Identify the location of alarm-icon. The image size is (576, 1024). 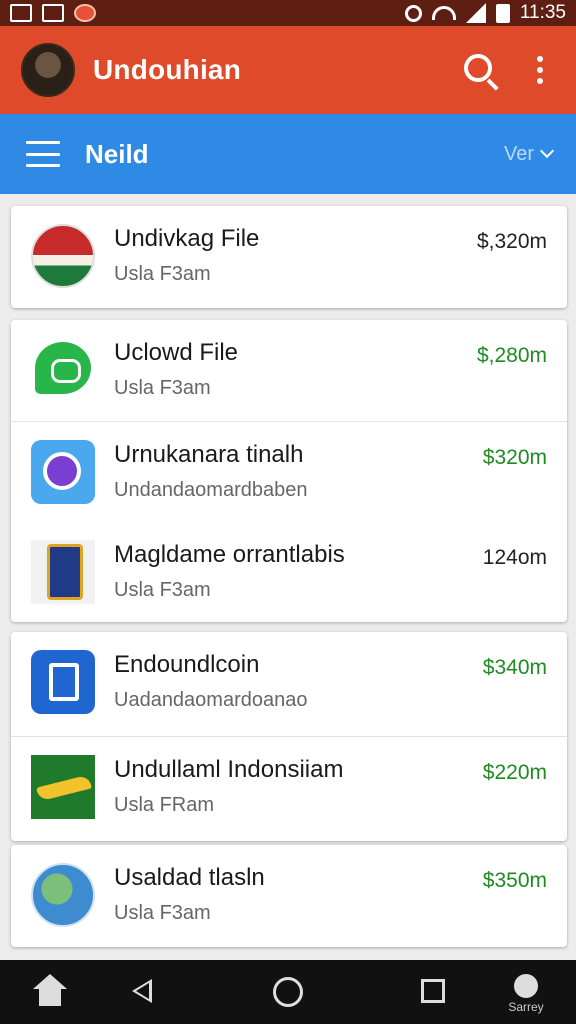
(413, 13).